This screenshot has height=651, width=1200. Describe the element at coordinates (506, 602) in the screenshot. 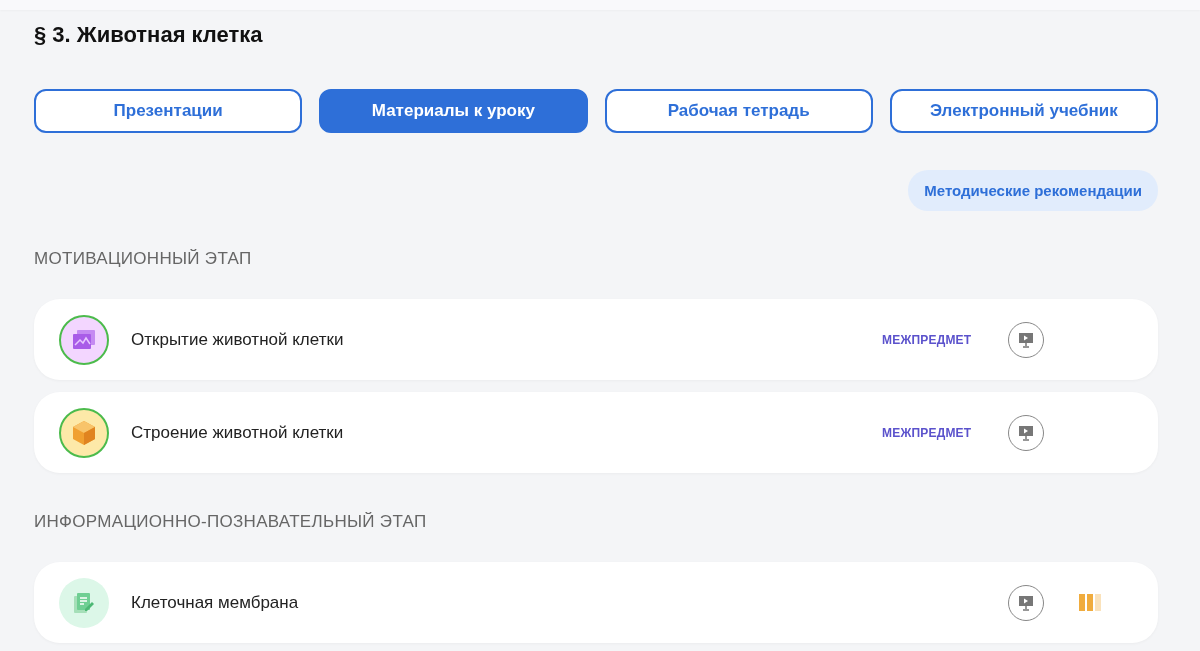

I see `lesson-title: Клеточная мембрана` at that location.